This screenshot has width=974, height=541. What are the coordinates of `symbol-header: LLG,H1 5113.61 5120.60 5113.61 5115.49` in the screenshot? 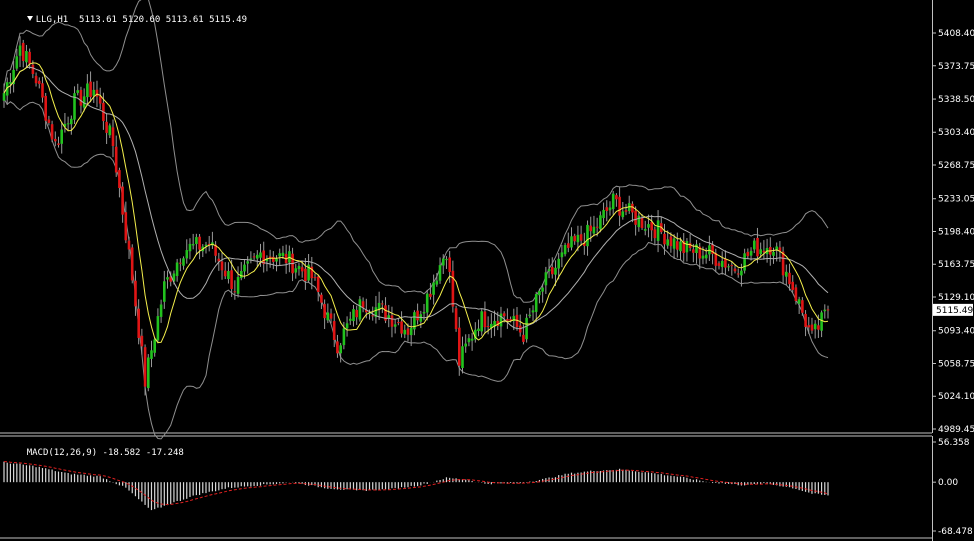 It's located at (126, 20).